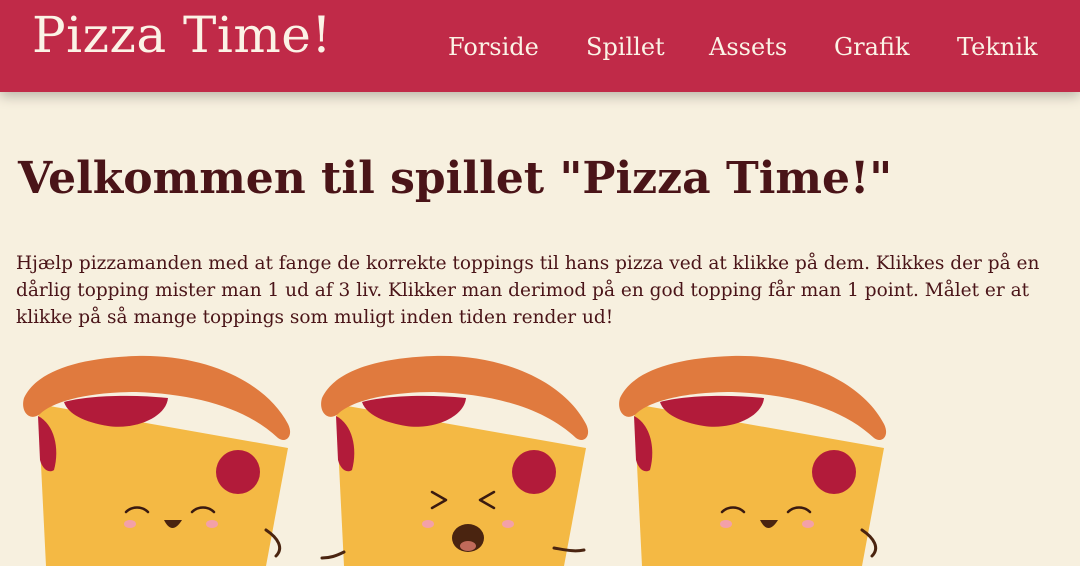 Image resolution: width=1080 pixels, height=566 pixels. I want to click on main-nav: Forside Spillet Assets Grafik Teknik, so click(540, 50).